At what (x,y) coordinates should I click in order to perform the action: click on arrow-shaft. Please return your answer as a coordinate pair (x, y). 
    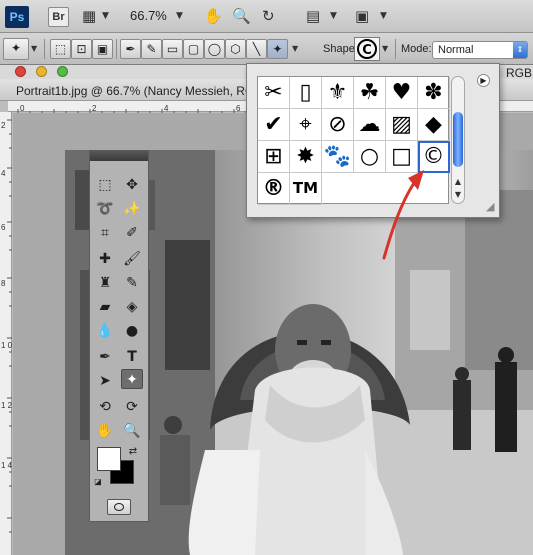
    Looking at the image, I should click on (399, 220).